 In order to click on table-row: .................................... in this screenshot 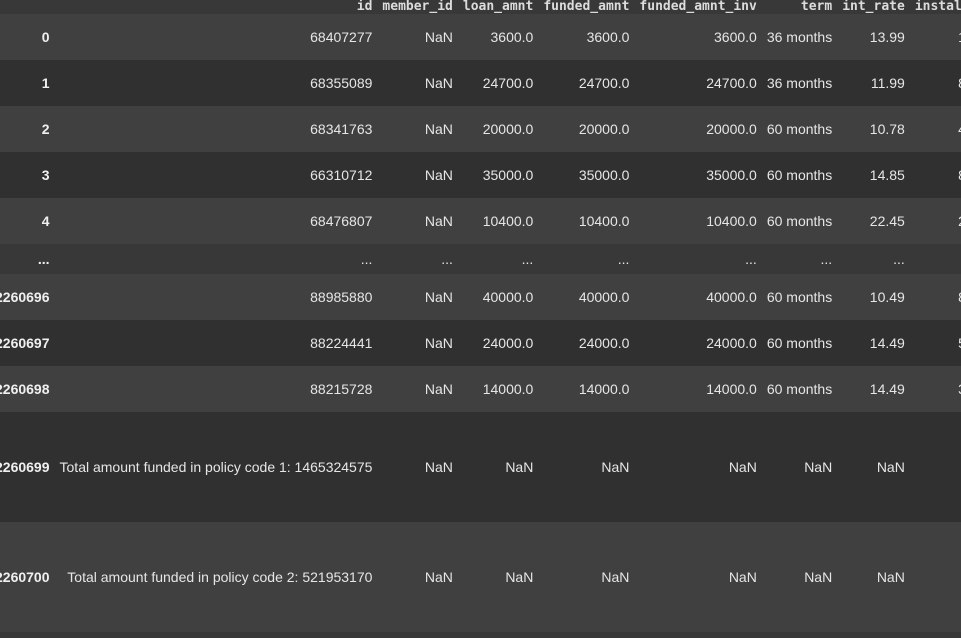, I will do `click(480, 259)`.